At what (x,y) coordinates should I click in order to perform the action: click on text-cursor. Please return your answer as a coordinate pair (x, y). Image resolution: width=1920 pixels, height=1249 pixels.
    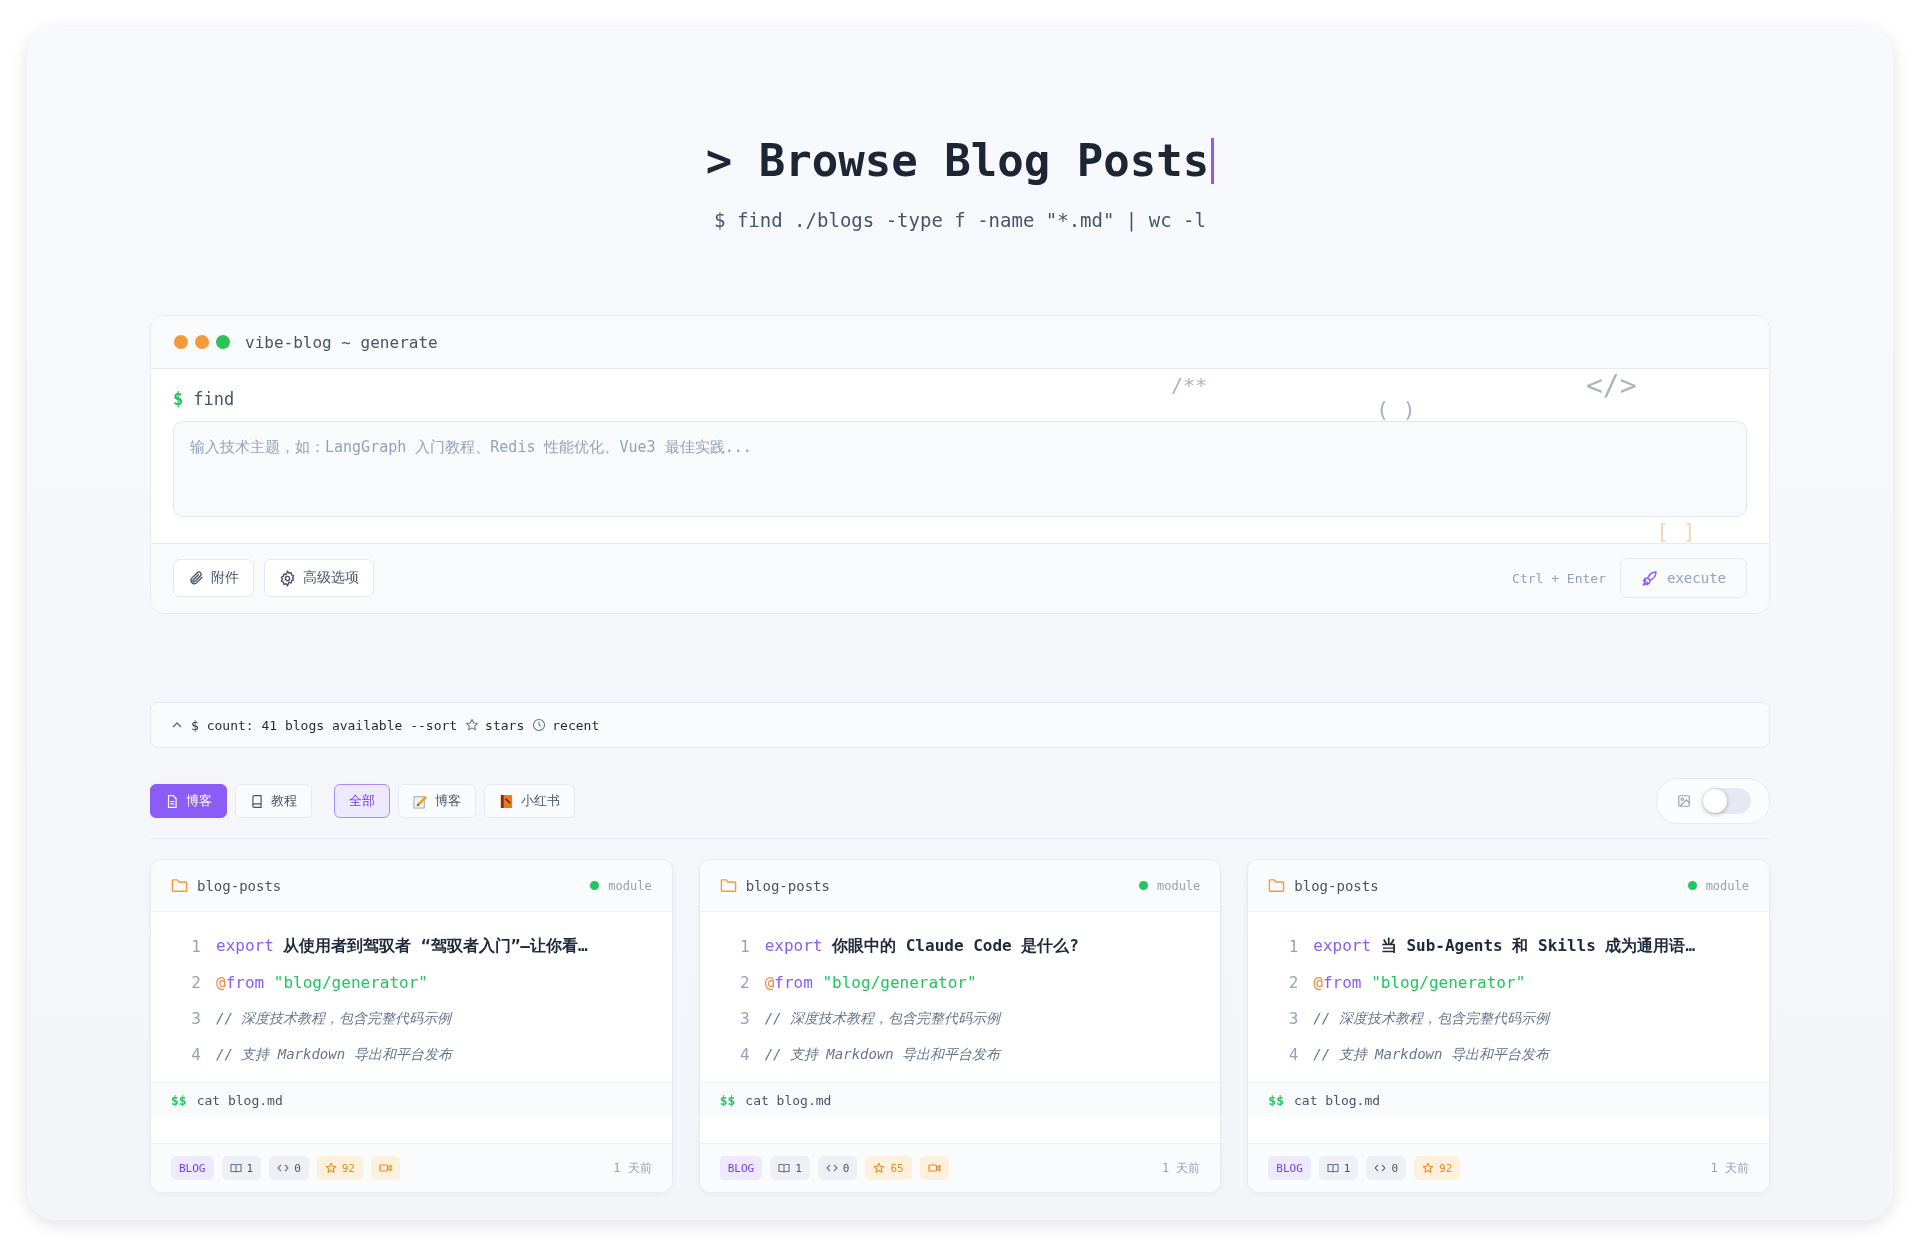
    Looking at the image, I should click on (1213, 161).